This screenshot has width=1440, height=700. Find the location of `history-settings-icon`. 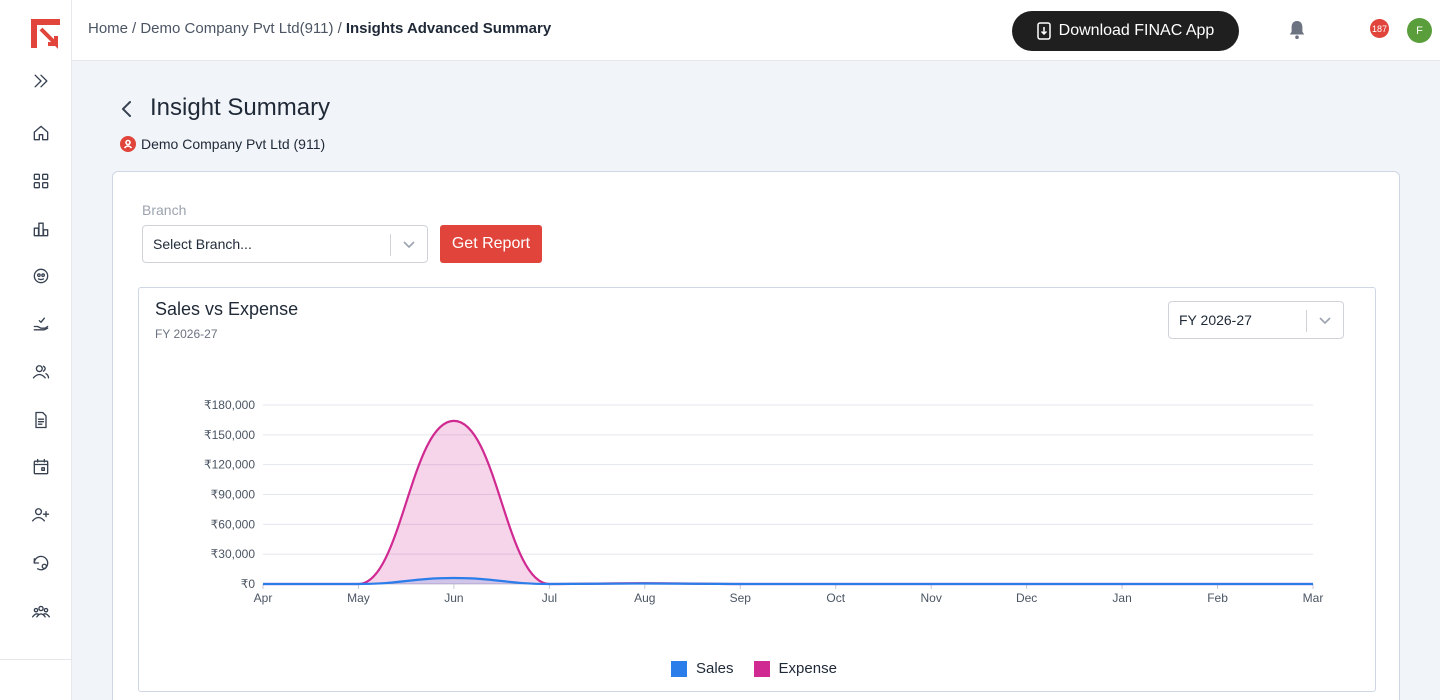

history-settings-icon is located at coordinates (41, 563).